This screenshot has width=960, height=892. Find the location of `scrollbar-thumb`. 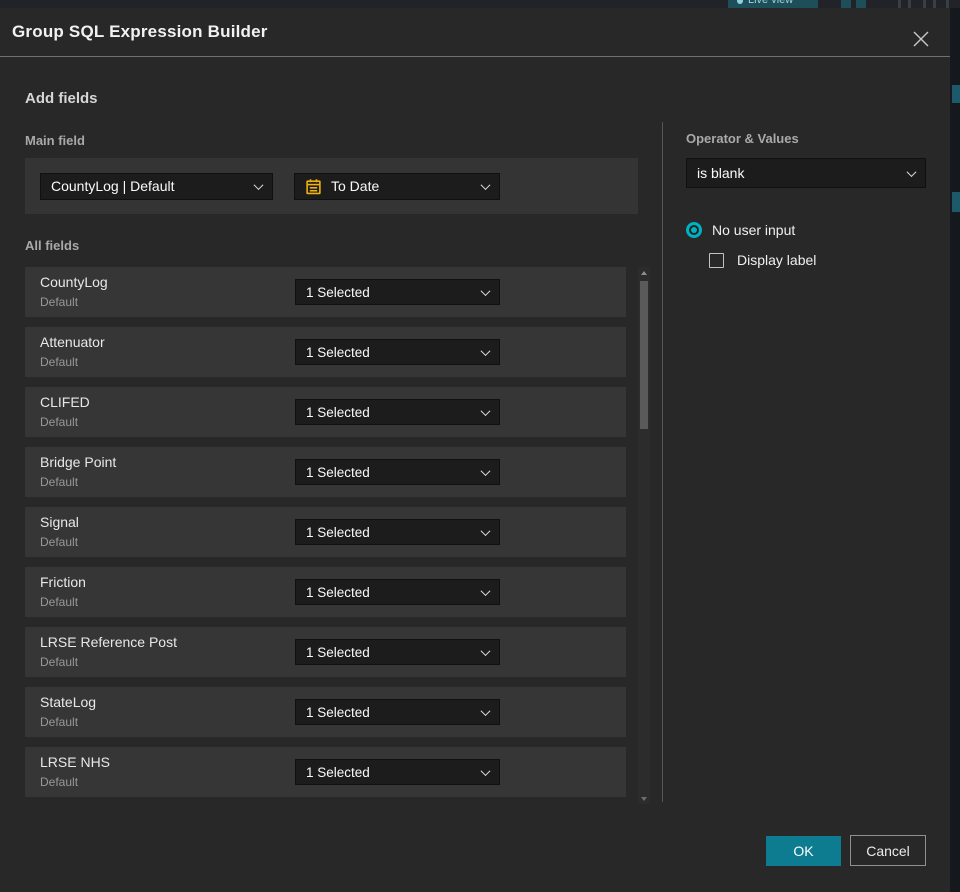

scrollbar-thumb is located at coordinates (644, 355).